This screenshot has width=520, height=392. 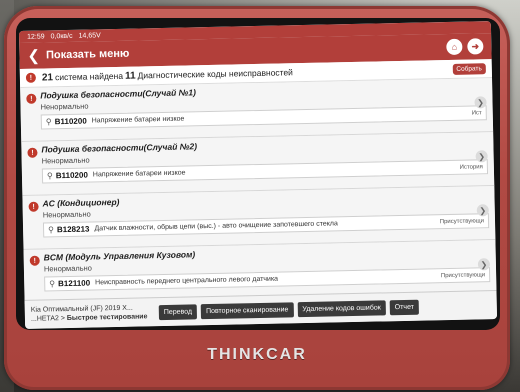 I want to click on dtc-code: B128213, so click(x=73, y=229).